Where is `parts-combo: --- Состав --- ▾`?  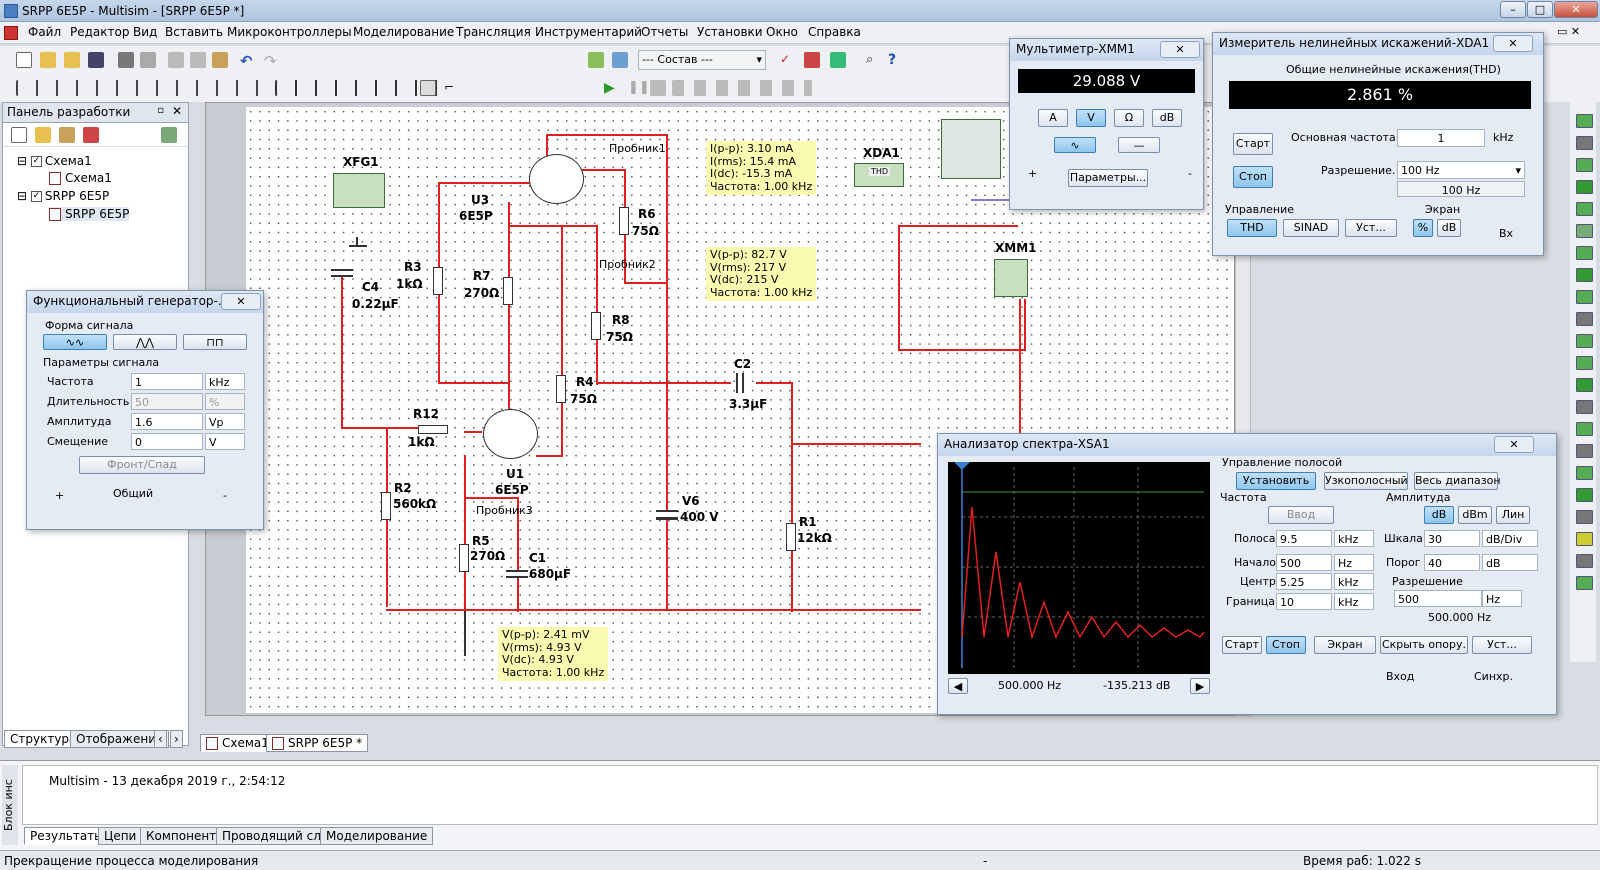
parts-combo: --- Состав --- ▾ is located at coordinates (702, 60).